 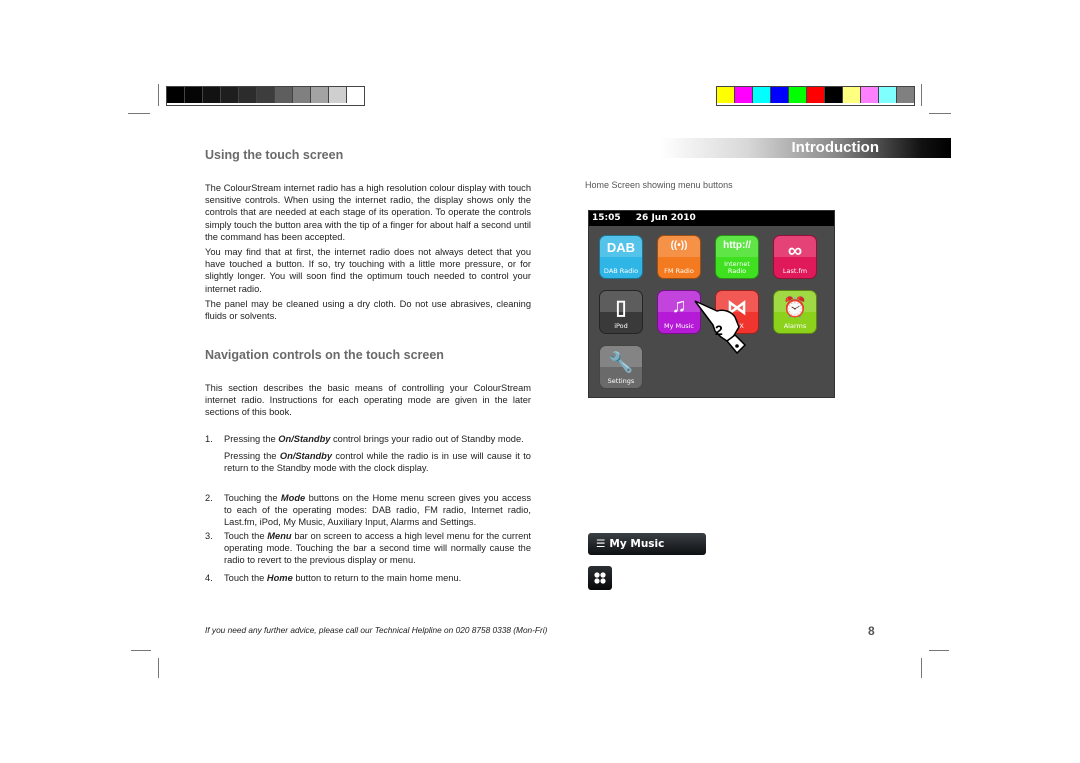 I want to click on mode-button-label: Last.fm, so click(x=795, y=271).